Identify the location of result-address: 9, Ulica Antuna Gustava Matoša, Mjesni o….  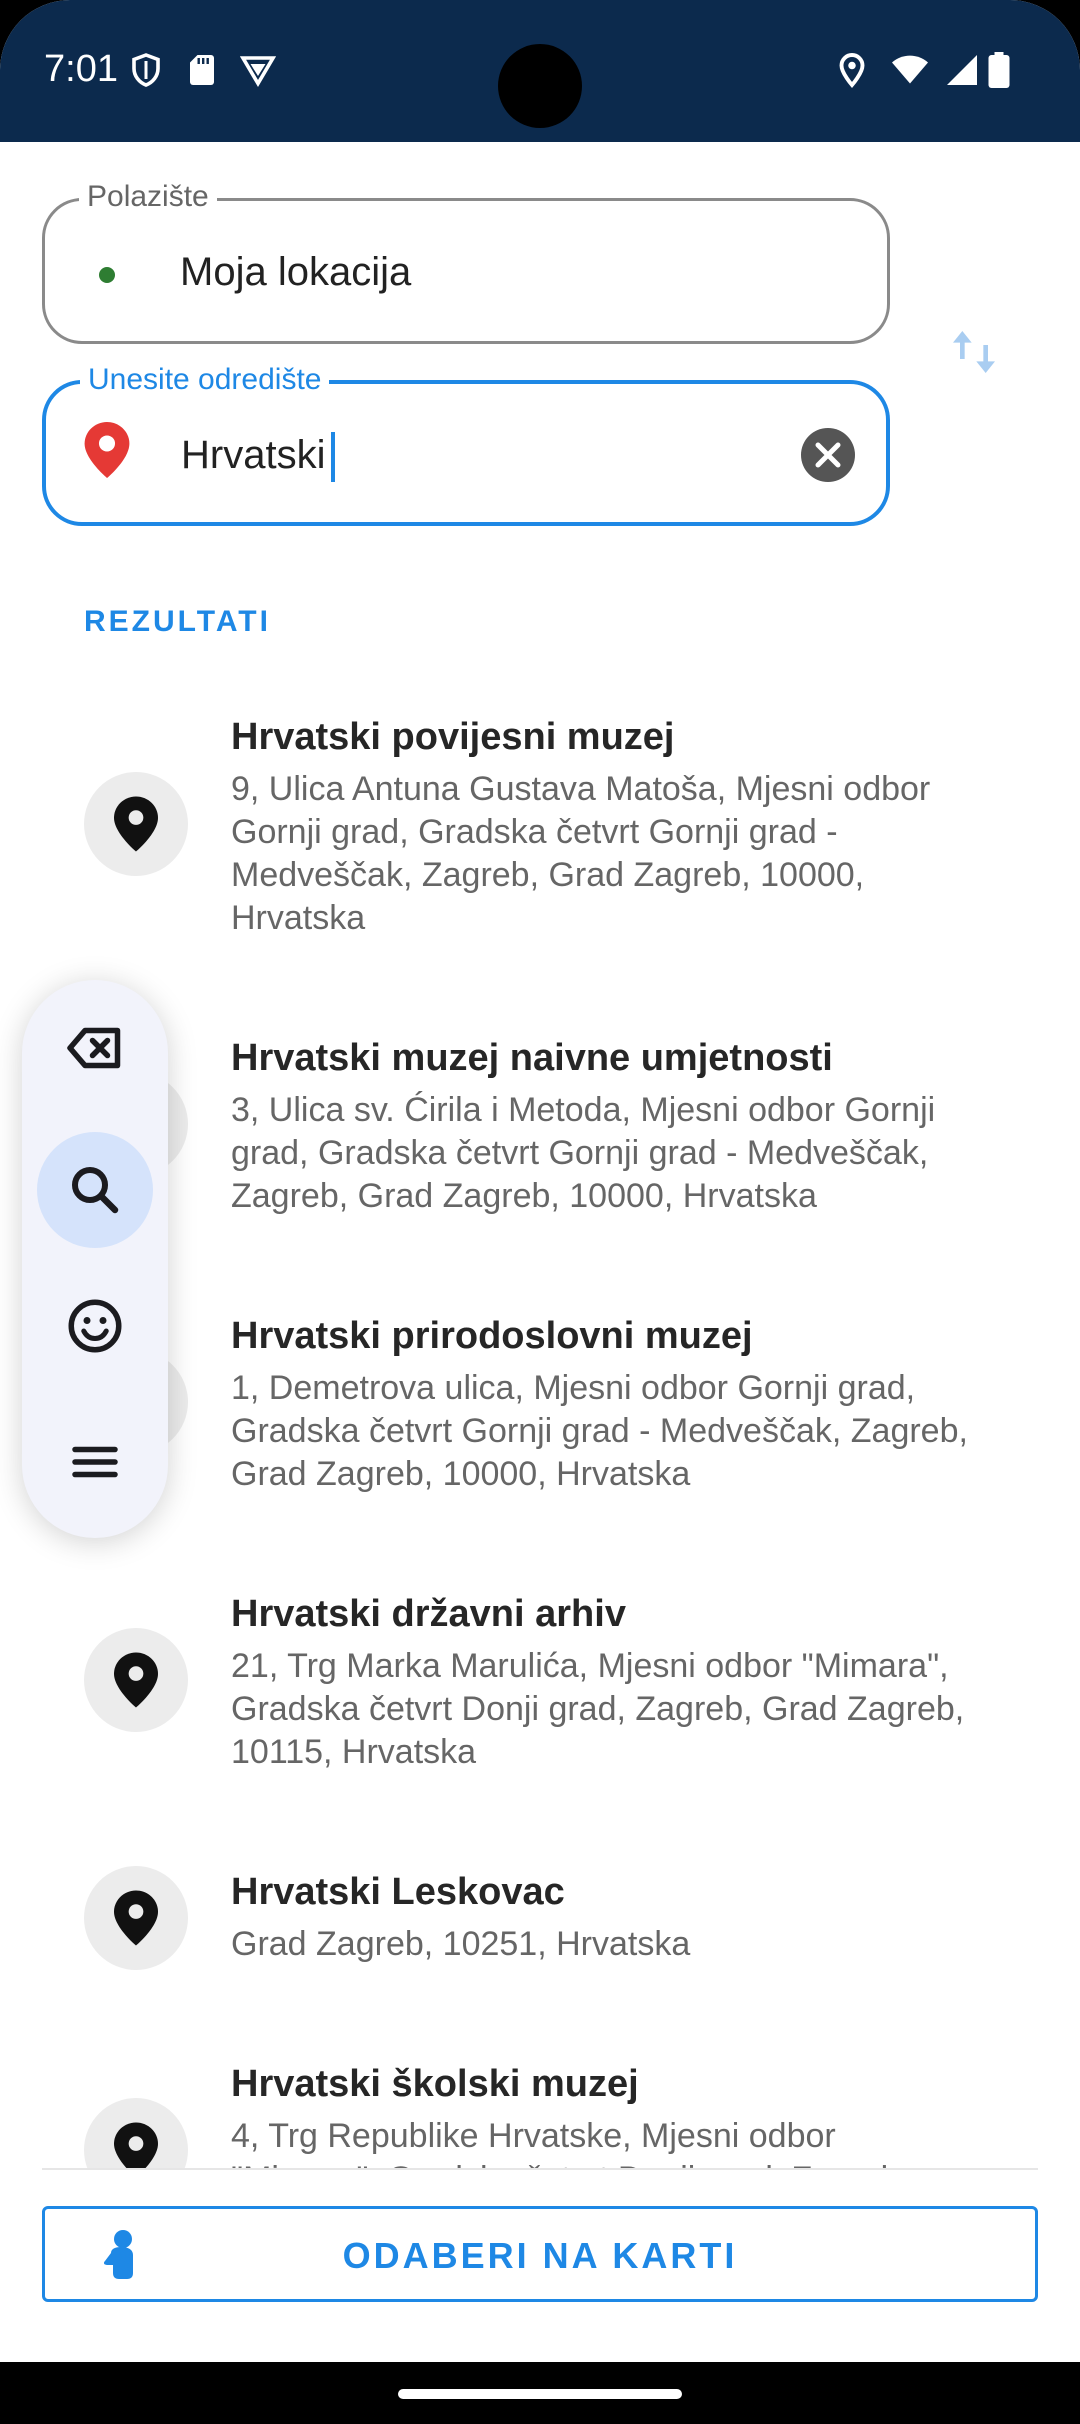
(581, 853).